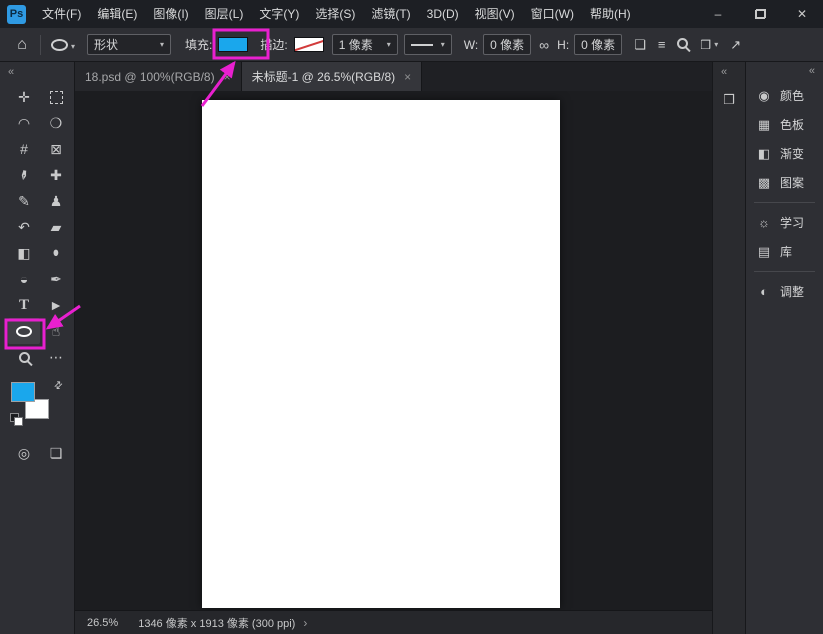 The width and height of the screenshot is (823, 634). Describe the element at coordinates (24, 123) in the screenshot. I see `lasso-tool: ◠` at that location.